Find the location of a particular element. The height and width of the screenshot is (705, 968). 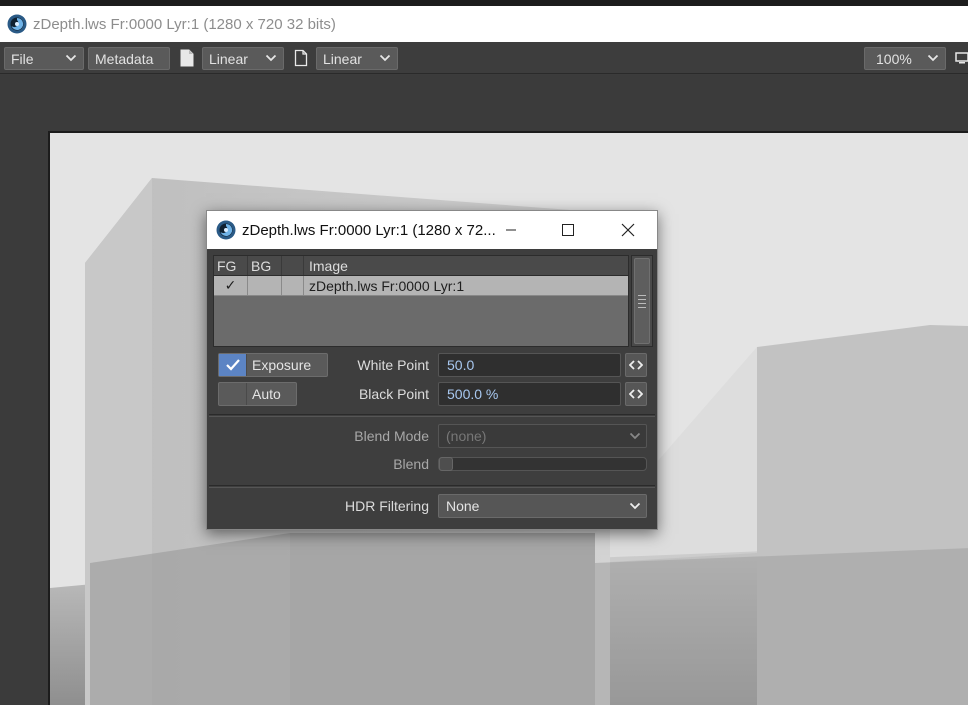

minimize-icon is located at coordinates (511, 230).